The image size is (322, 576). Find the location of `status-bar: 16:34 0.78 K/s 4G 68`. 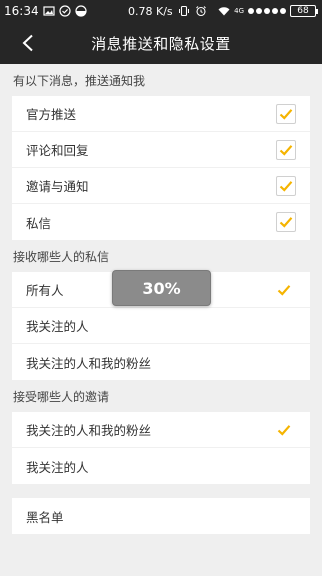

status-bar: 16:34 0.78 K/s 4G 68 is located at coordinates (161, 11).